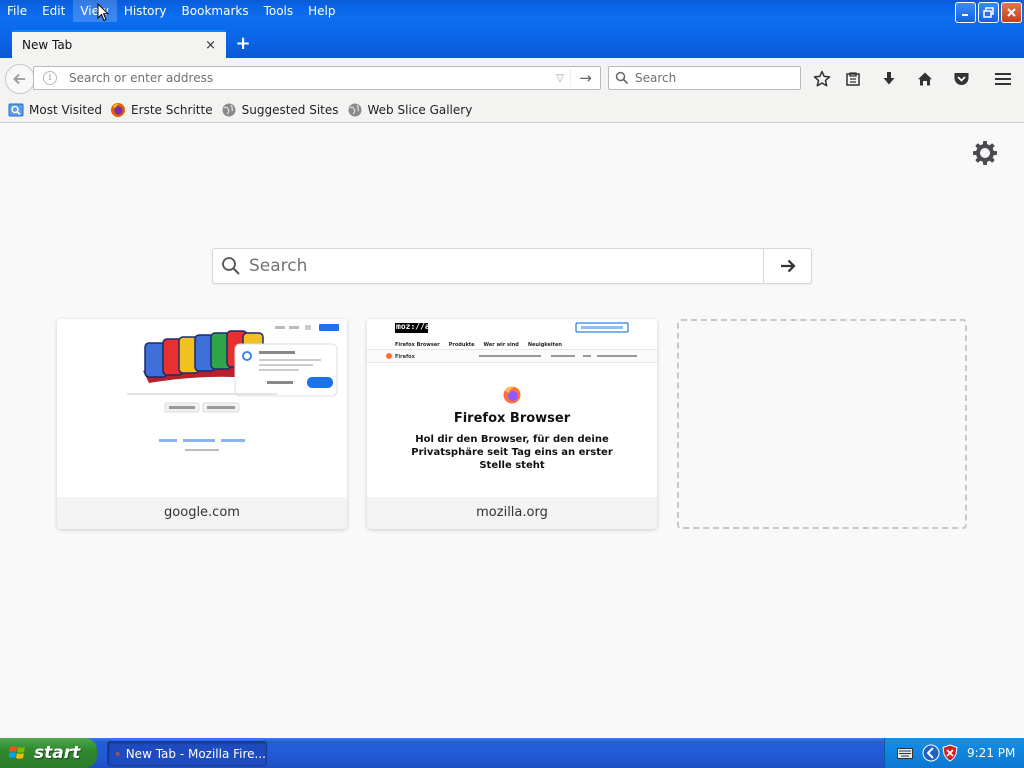 This screenshot has height=768, width=1024. Describe the element at coordinates (420, 110) in the screenshot. I see `bookmark-label: Web Slice Gallery` at that location.